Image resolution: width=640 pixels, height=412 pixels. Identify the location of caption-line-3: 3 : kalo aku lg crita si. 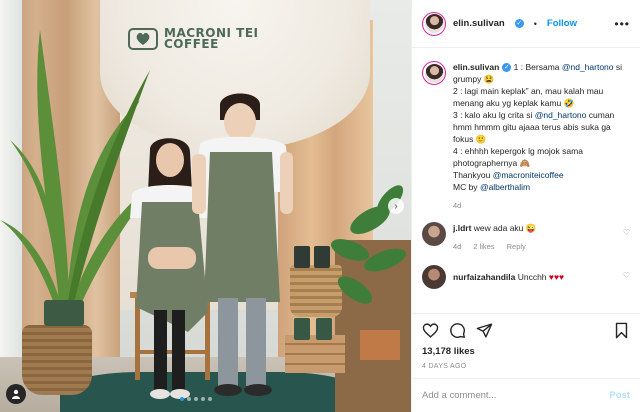
(493, 115).